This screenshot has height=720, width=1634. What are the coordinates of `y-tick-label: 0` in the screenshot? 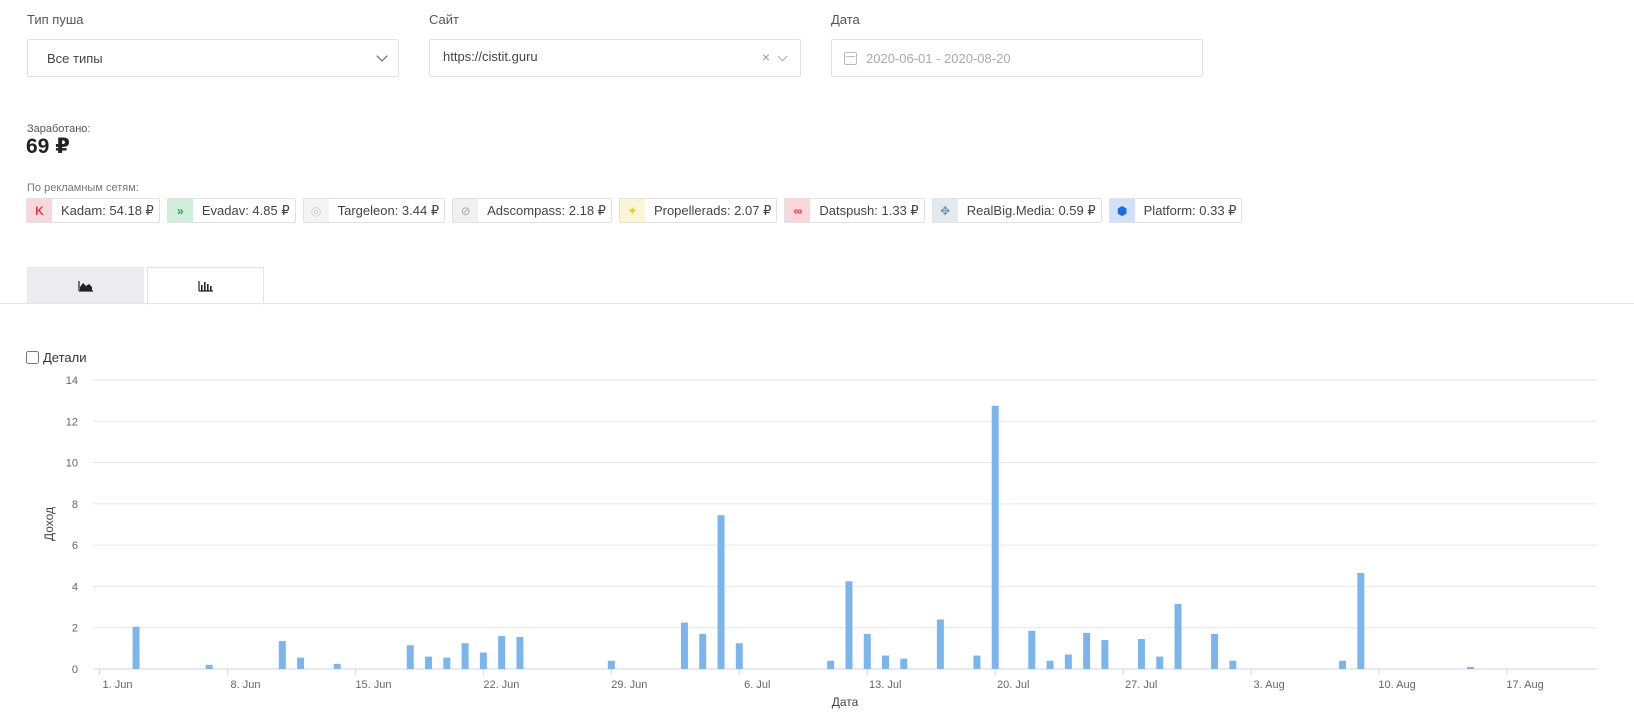 It's located at (75, 670).